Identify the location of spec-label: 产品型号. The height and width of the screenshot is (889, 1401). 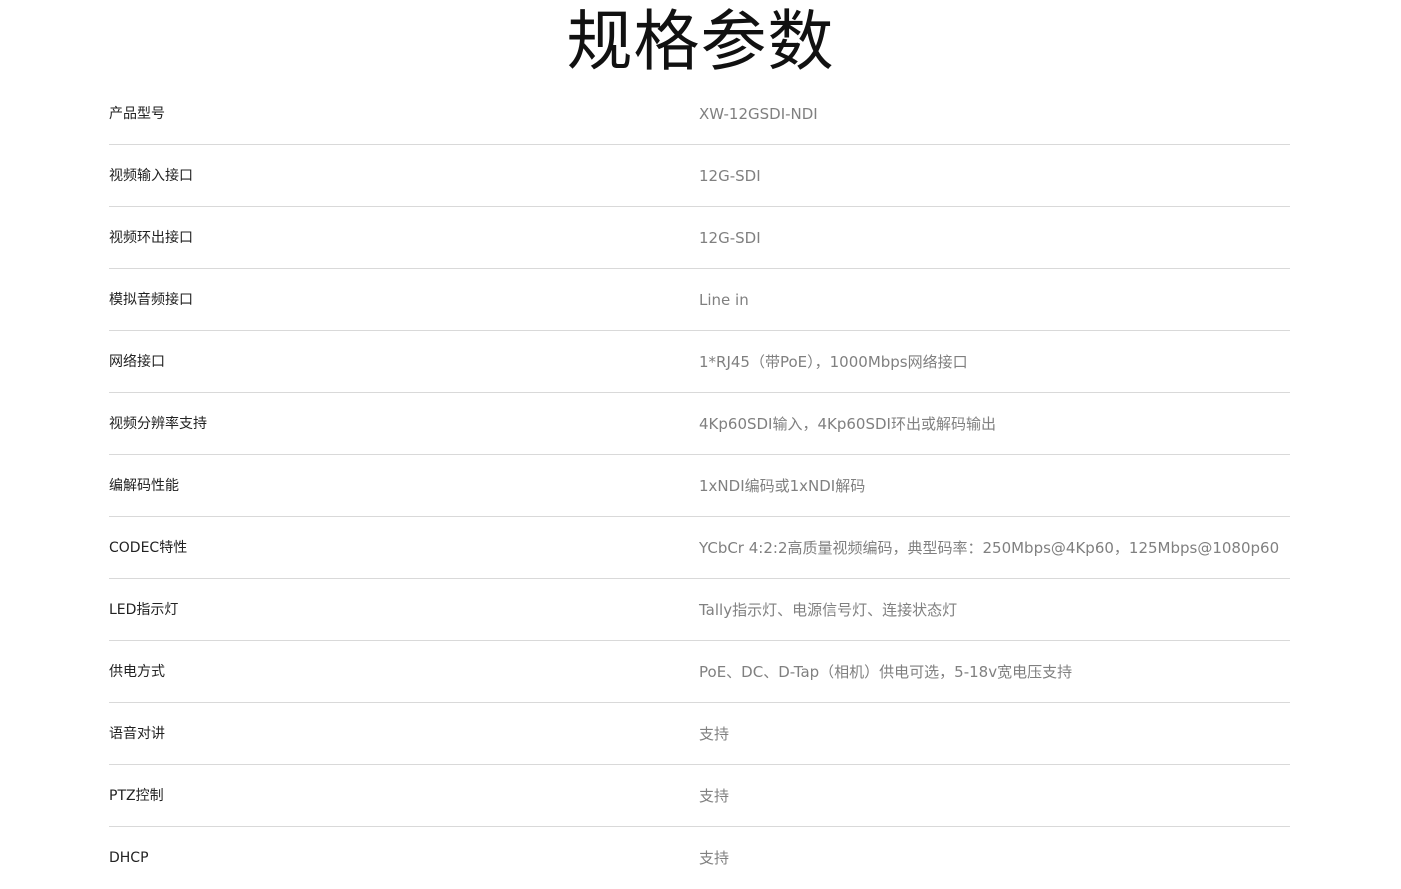
(137, 114).